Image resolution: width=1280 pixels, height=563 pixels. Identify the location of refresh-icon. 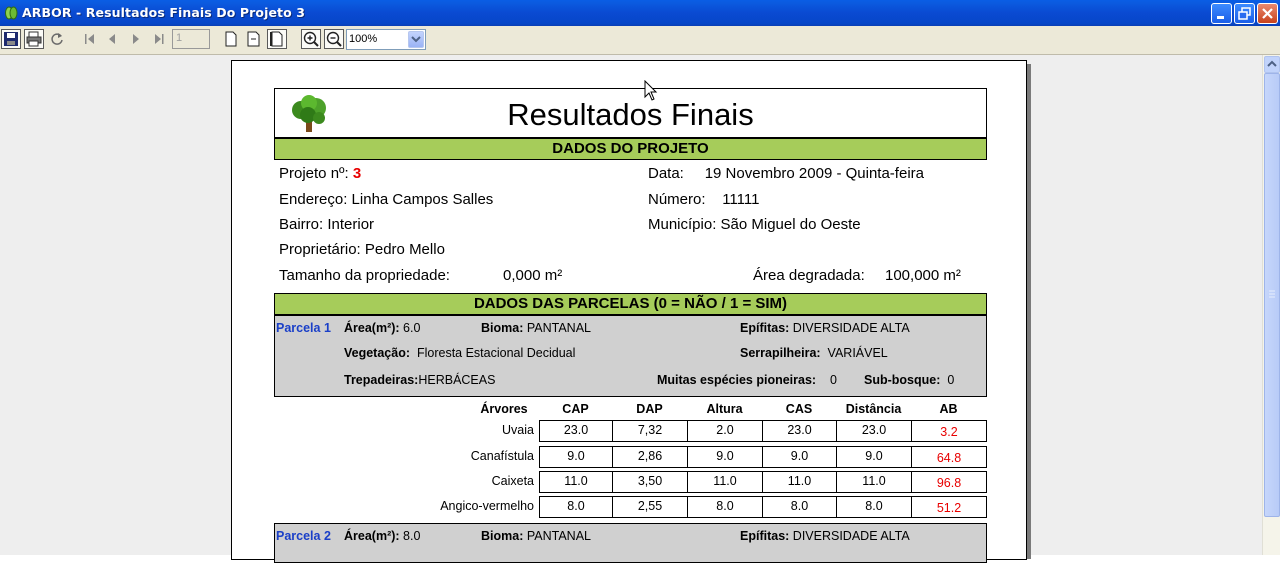
(57, 39).